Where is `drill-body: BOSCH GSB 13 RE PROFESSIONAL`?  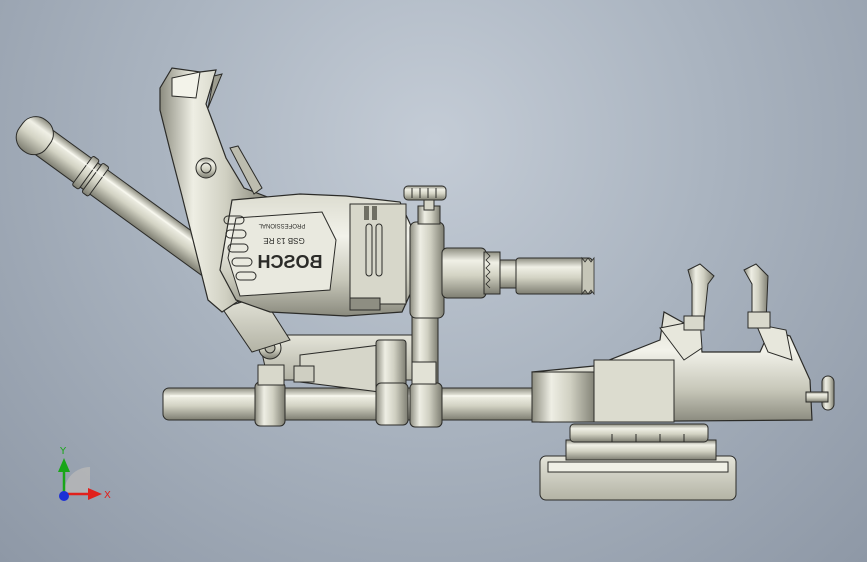 drill-body: BOSCH GSB 13 RE PROFESSIONAL is located at coordinates (316, 255).